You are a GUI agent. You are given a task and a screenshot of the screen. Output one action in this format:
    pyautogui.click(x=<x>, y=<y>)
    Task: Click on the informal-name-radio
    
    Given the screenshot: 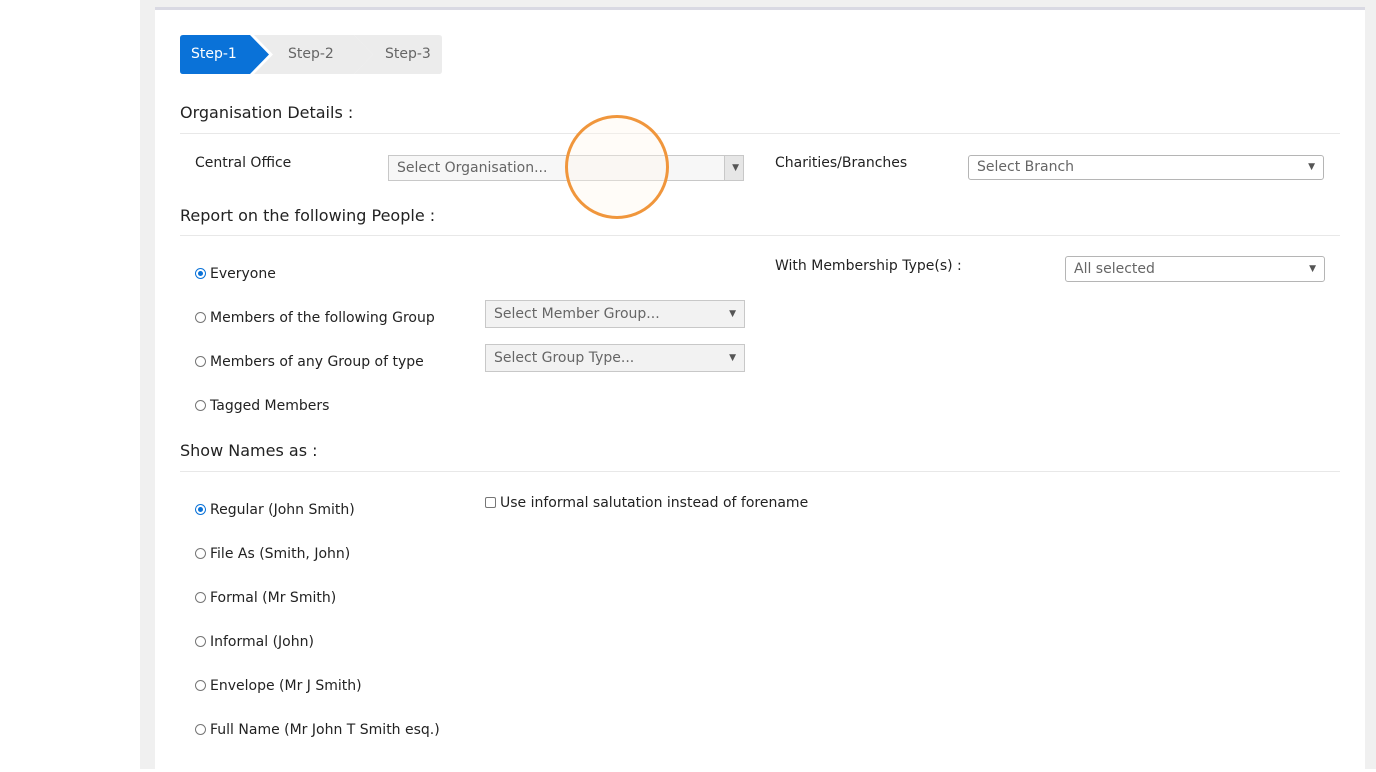 What is the action you would take?
    pyautogui.click(x=200, y=641)
    